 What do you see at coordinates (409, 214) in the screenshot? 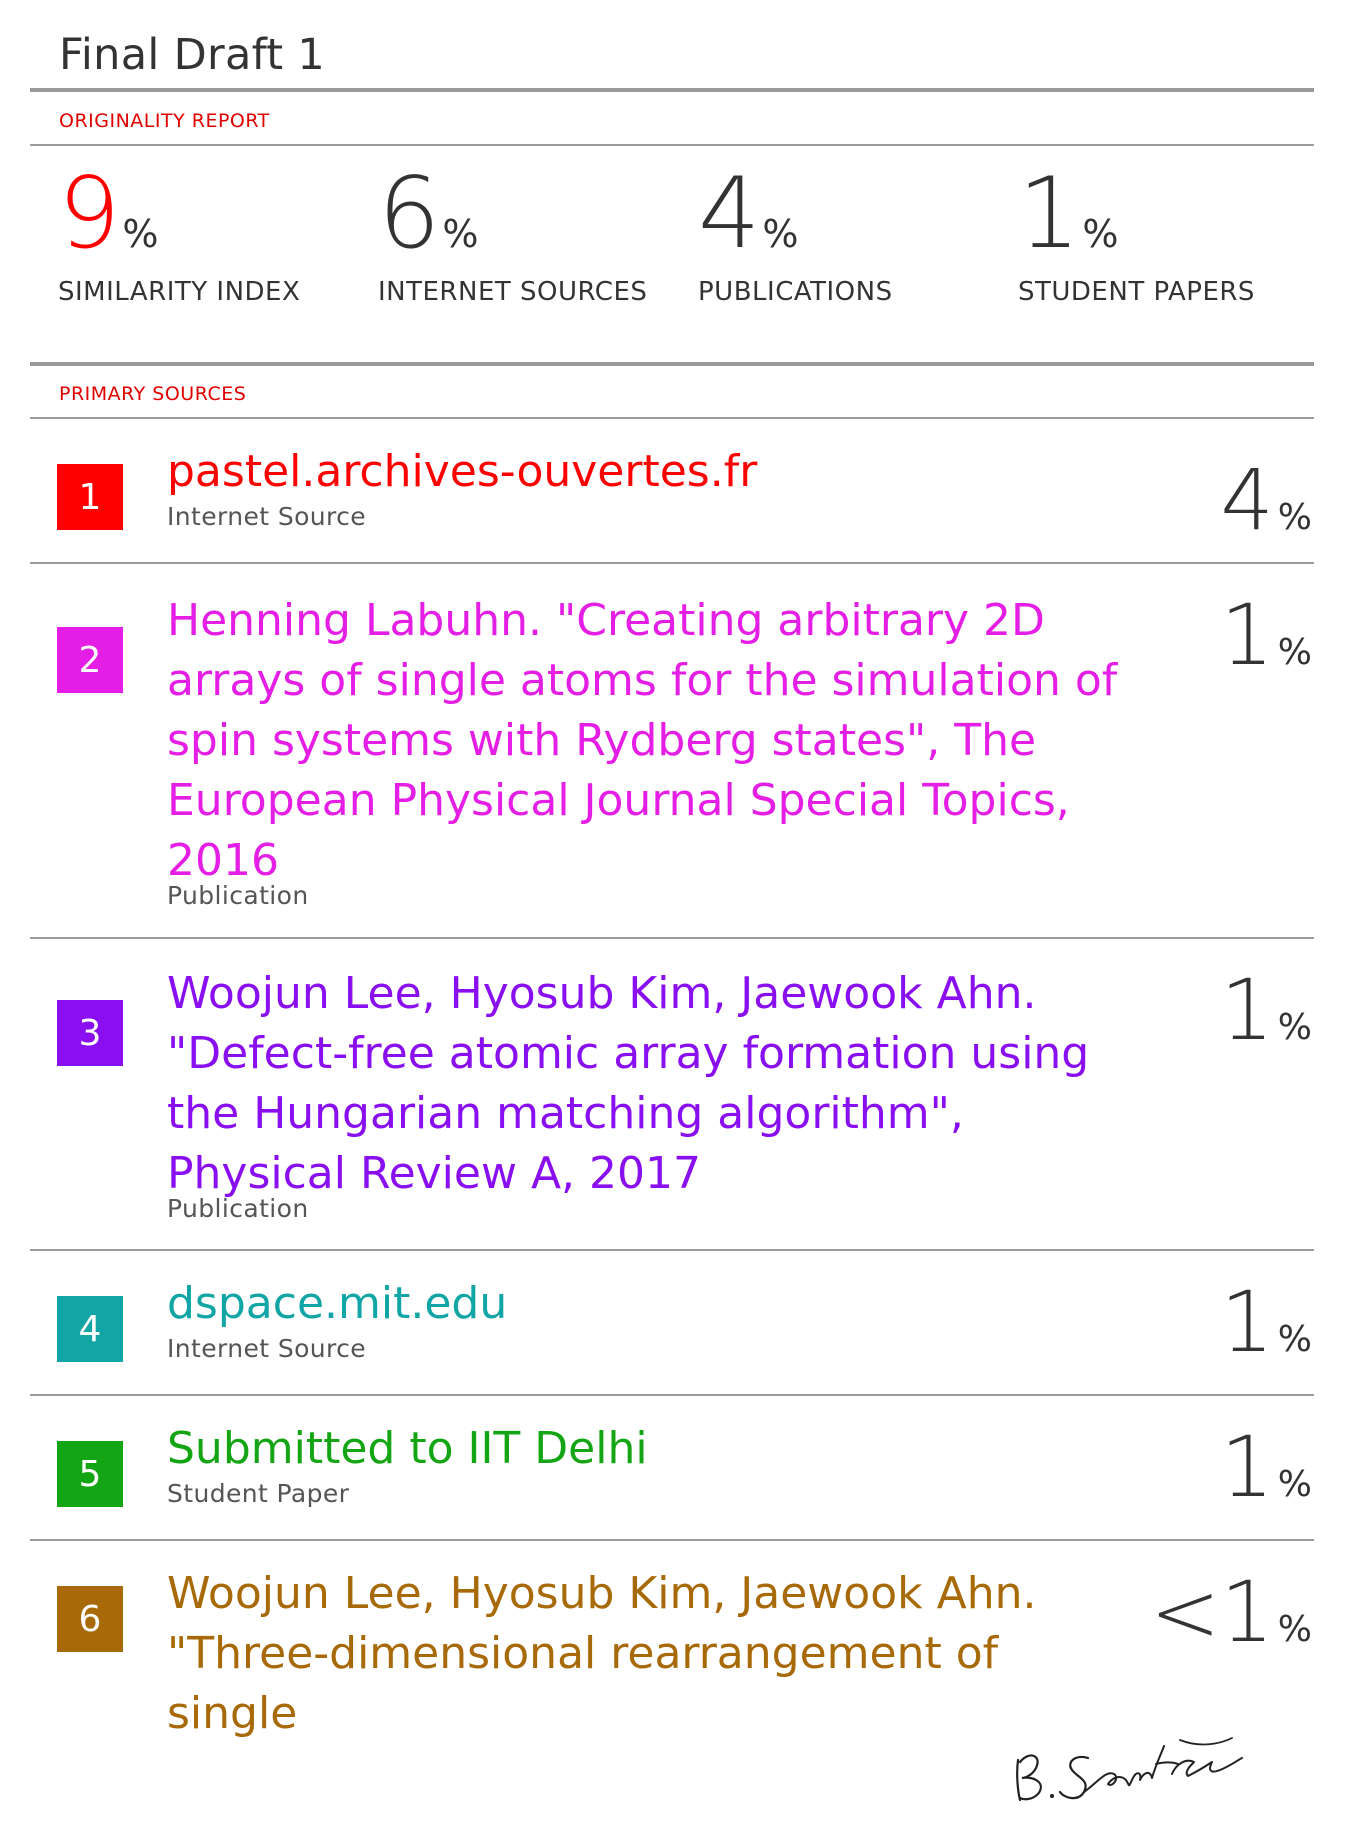
I see `stat-value: 6` at bounding box center [409, 214].